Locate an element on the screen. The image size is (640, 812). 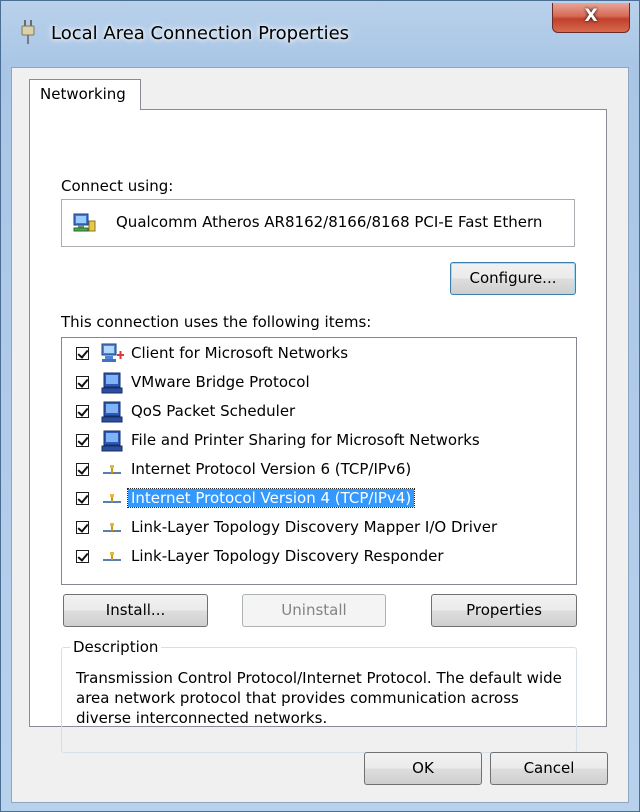
tab-label: Networking is located at coordinates (83, 94).